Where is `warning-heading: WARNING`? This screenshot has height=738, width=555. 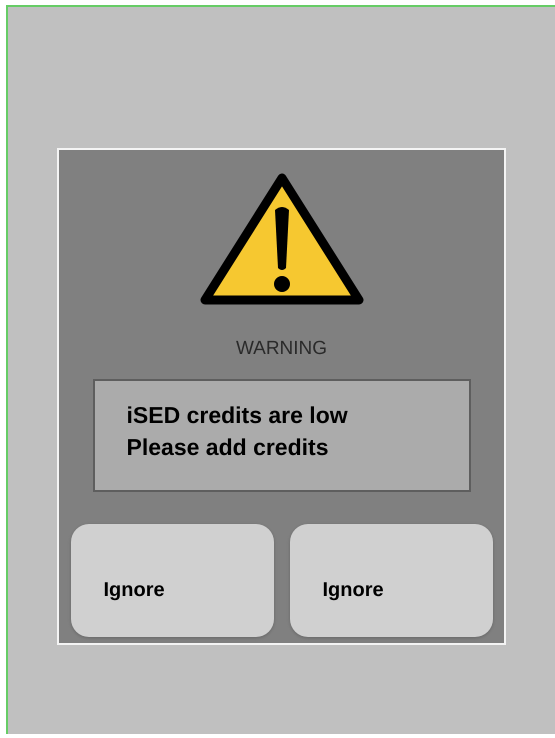 warning-heading: WARNING is located at coordinates (282, 349).